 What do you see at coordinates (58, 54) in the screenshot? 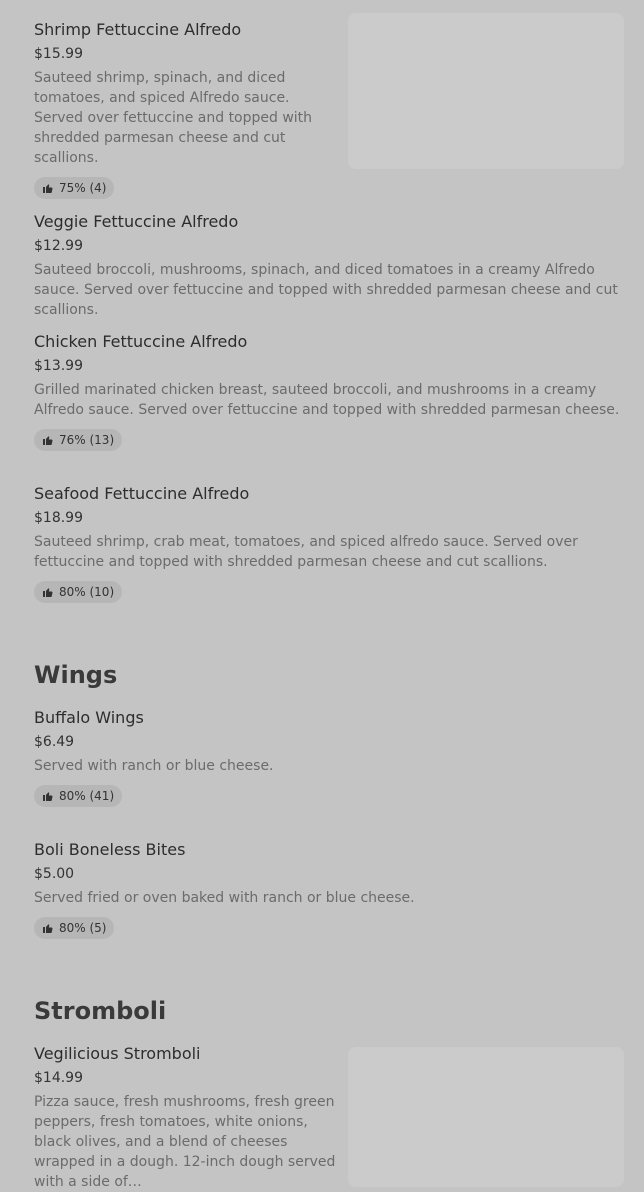
I see `item-price: $15.99` at bounding box center [58, 54].